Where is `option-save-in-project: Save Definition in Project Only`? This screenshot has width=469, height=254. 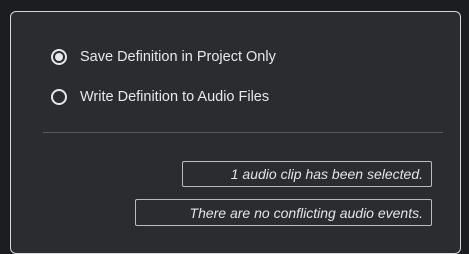
option-save-in-project: Save Definition in Project Only is located at coordinates (163, 57).